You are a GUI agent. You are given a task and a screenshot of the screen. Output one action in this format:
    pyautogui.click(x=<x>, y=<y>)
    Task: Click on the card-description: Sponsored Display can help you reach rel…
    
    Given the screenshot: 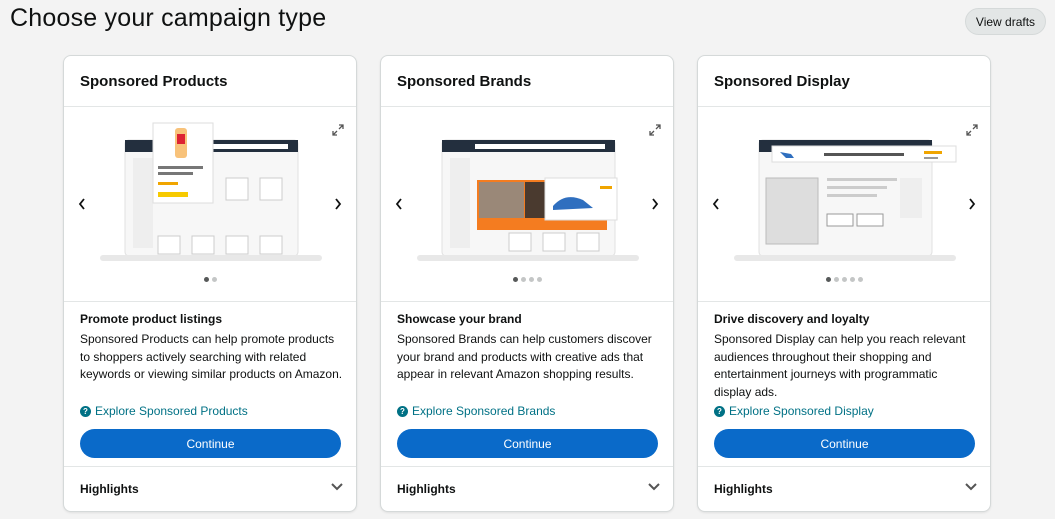 What is the action you would take?
    pyautogui.click(x=840, y=365)
    